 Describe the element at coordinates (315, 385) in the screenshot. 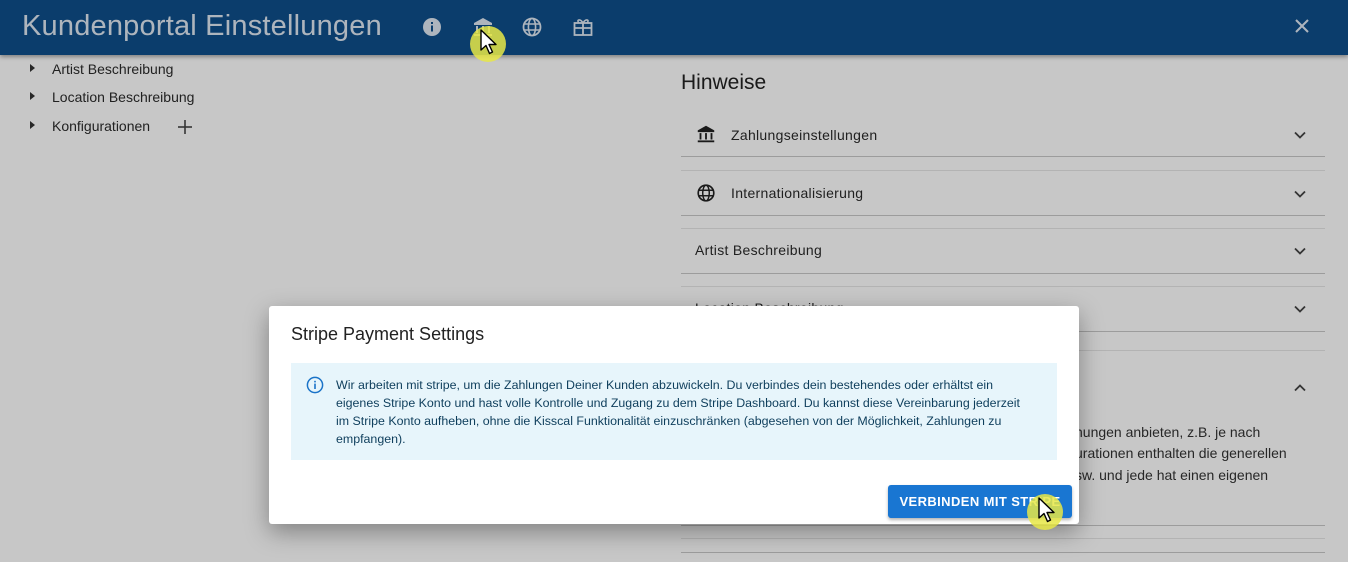

I see `info-icon` at that location.